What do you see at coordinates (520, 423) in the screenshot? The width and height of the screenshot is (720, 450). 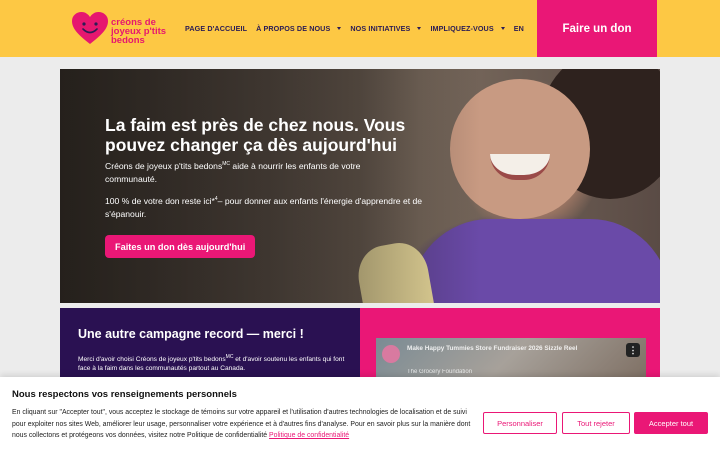 I see `personalize-button: Personnaliser` at bounding box center [520, 423].